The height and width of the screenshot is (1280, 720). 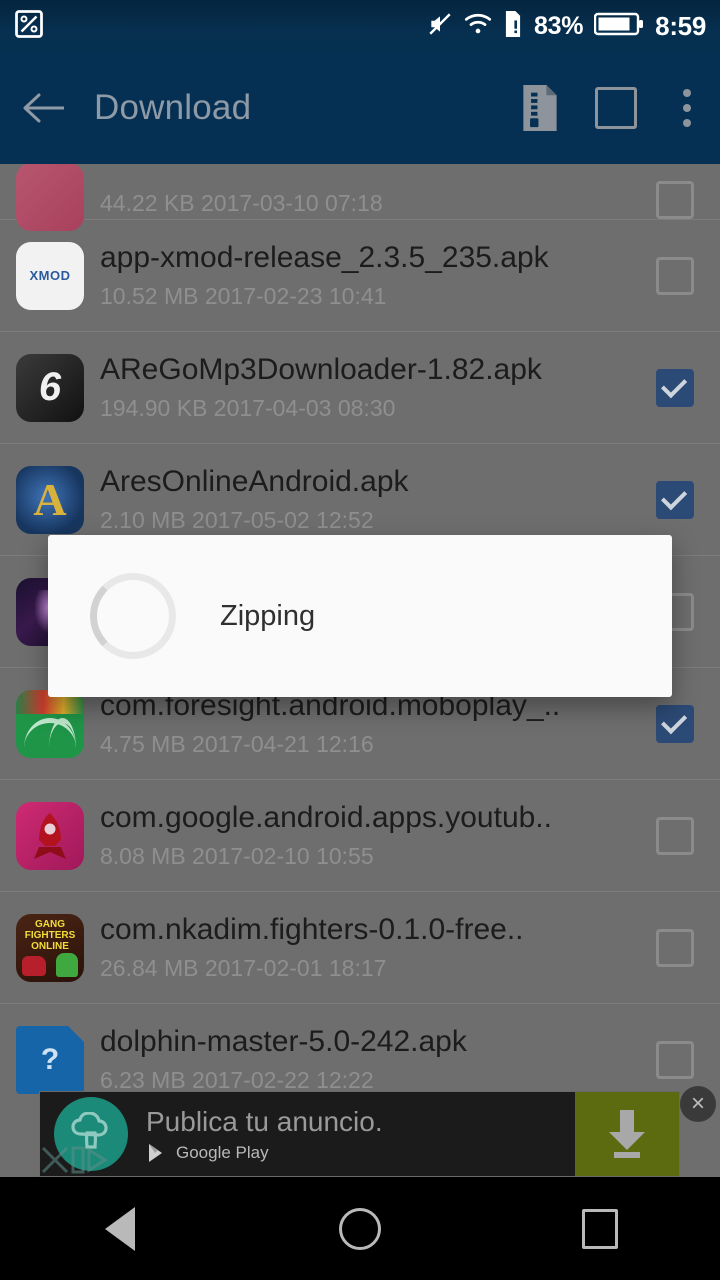 I want to click on loading-spinner-icon, so click(x=133, y=616).